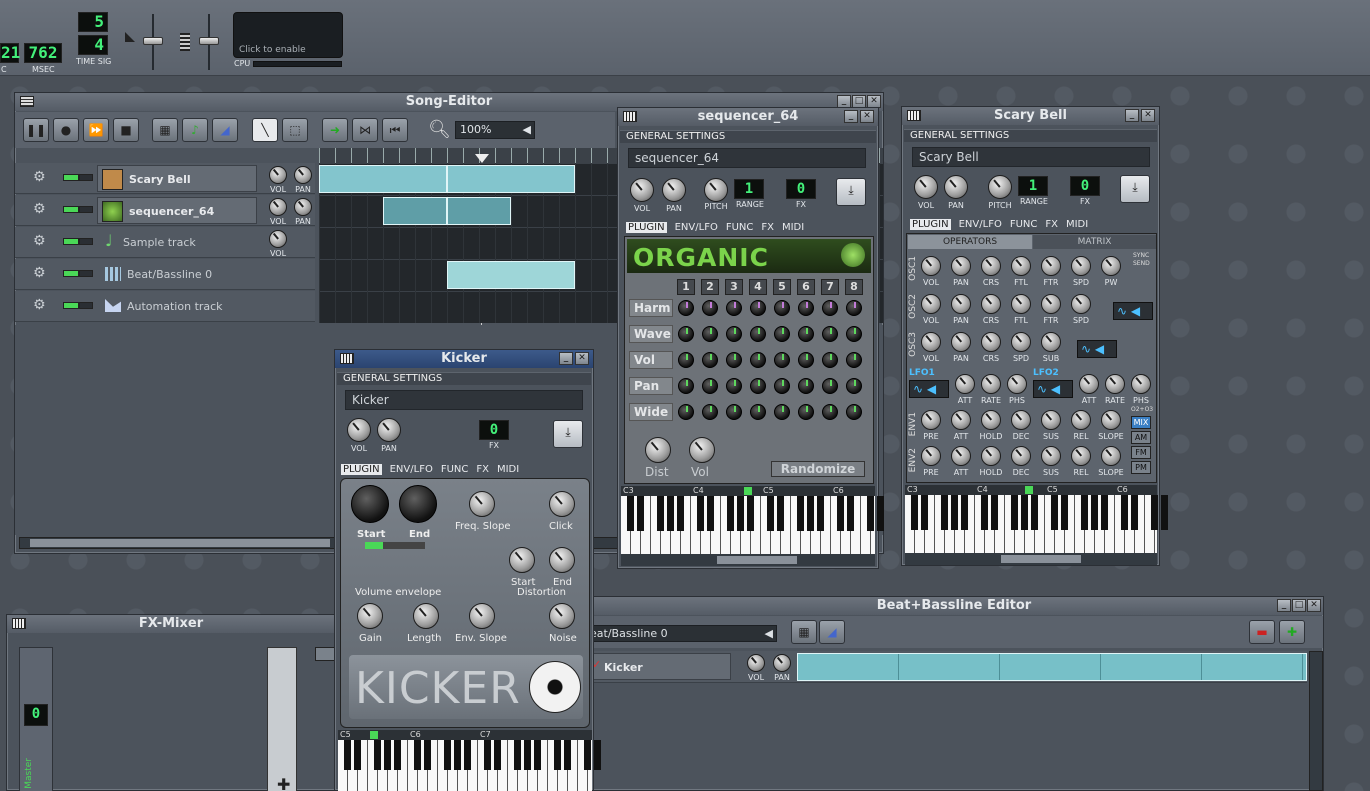  What do you see at coordinates (411, 469) in the screenshot?
I see `tab-env-lfo: ENV/LFO` at bounding box center [411, 469].